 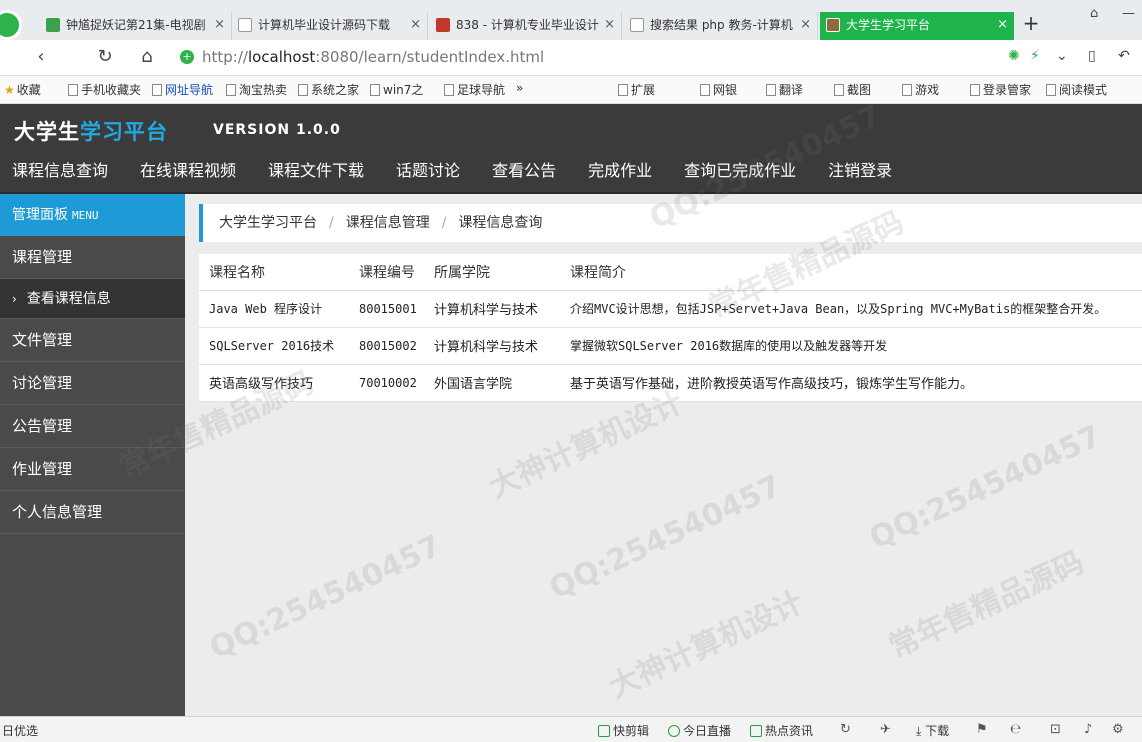 I want to click on volume-icon: ♪, so click(x=1088, y=729).